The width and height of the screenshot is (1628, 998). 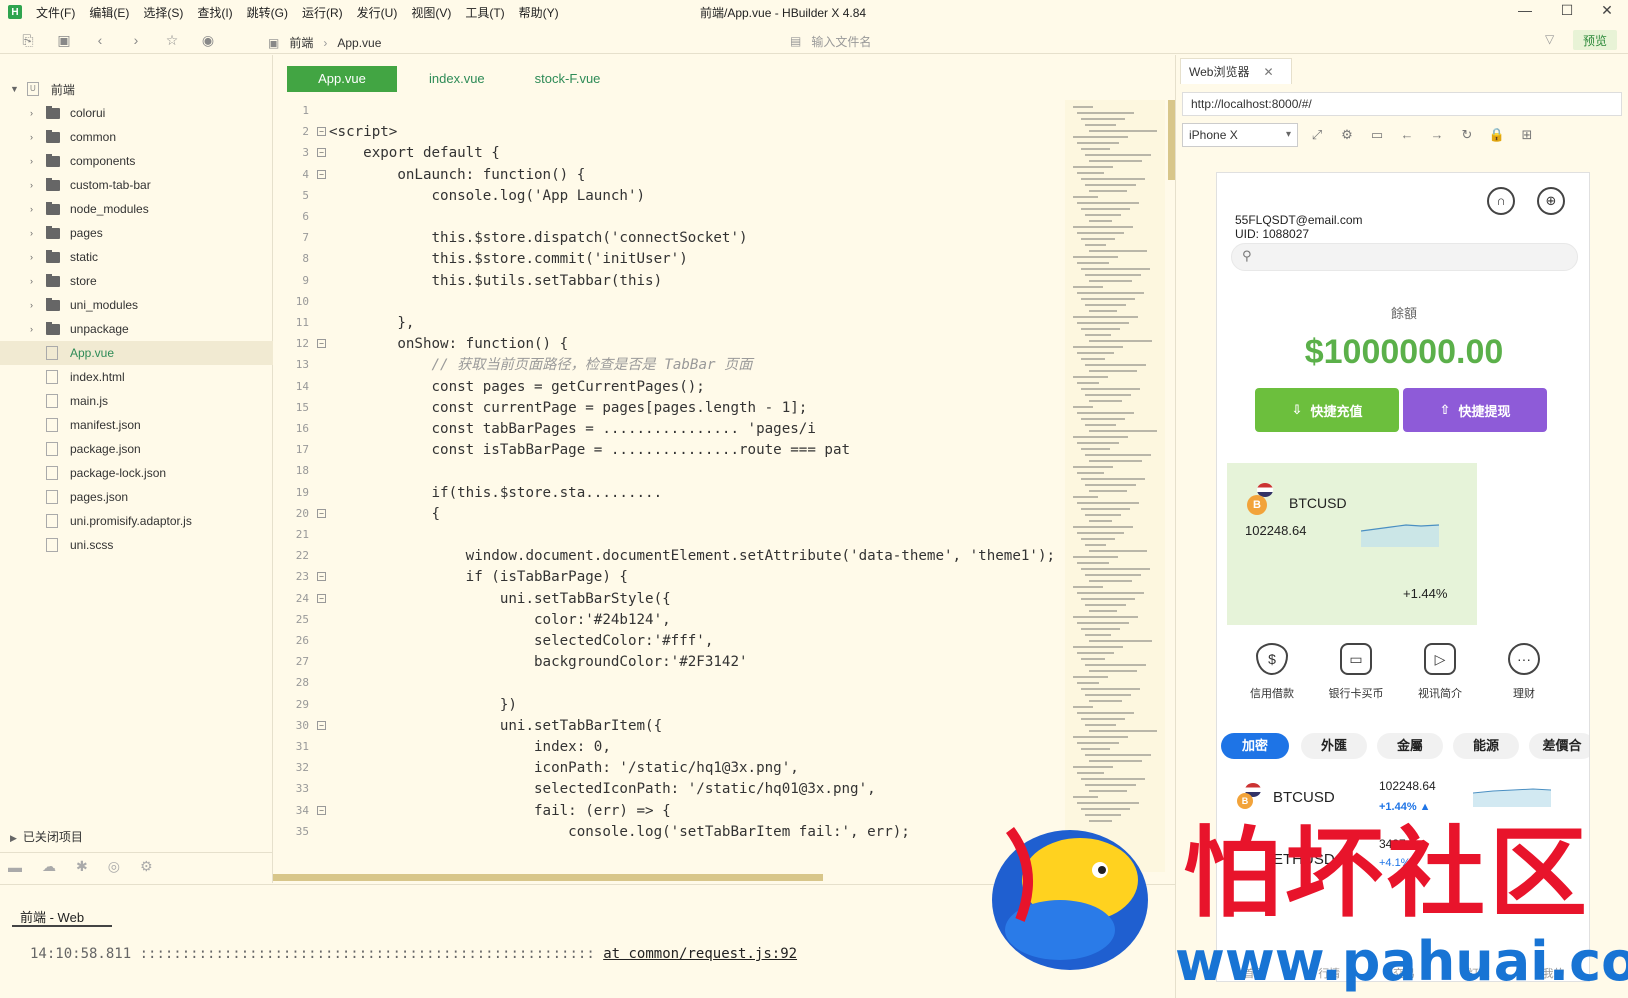 I want to click on back-arrow-icon: ←, so click(x=1407, y=135).